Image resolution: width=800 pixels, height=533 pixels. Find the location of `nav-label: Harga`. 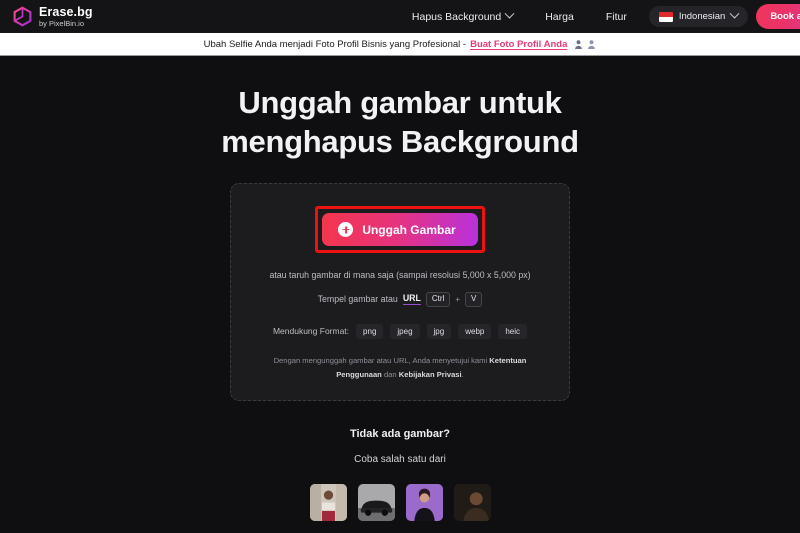

nav-label: Harga is located at coordinates (559, 16).